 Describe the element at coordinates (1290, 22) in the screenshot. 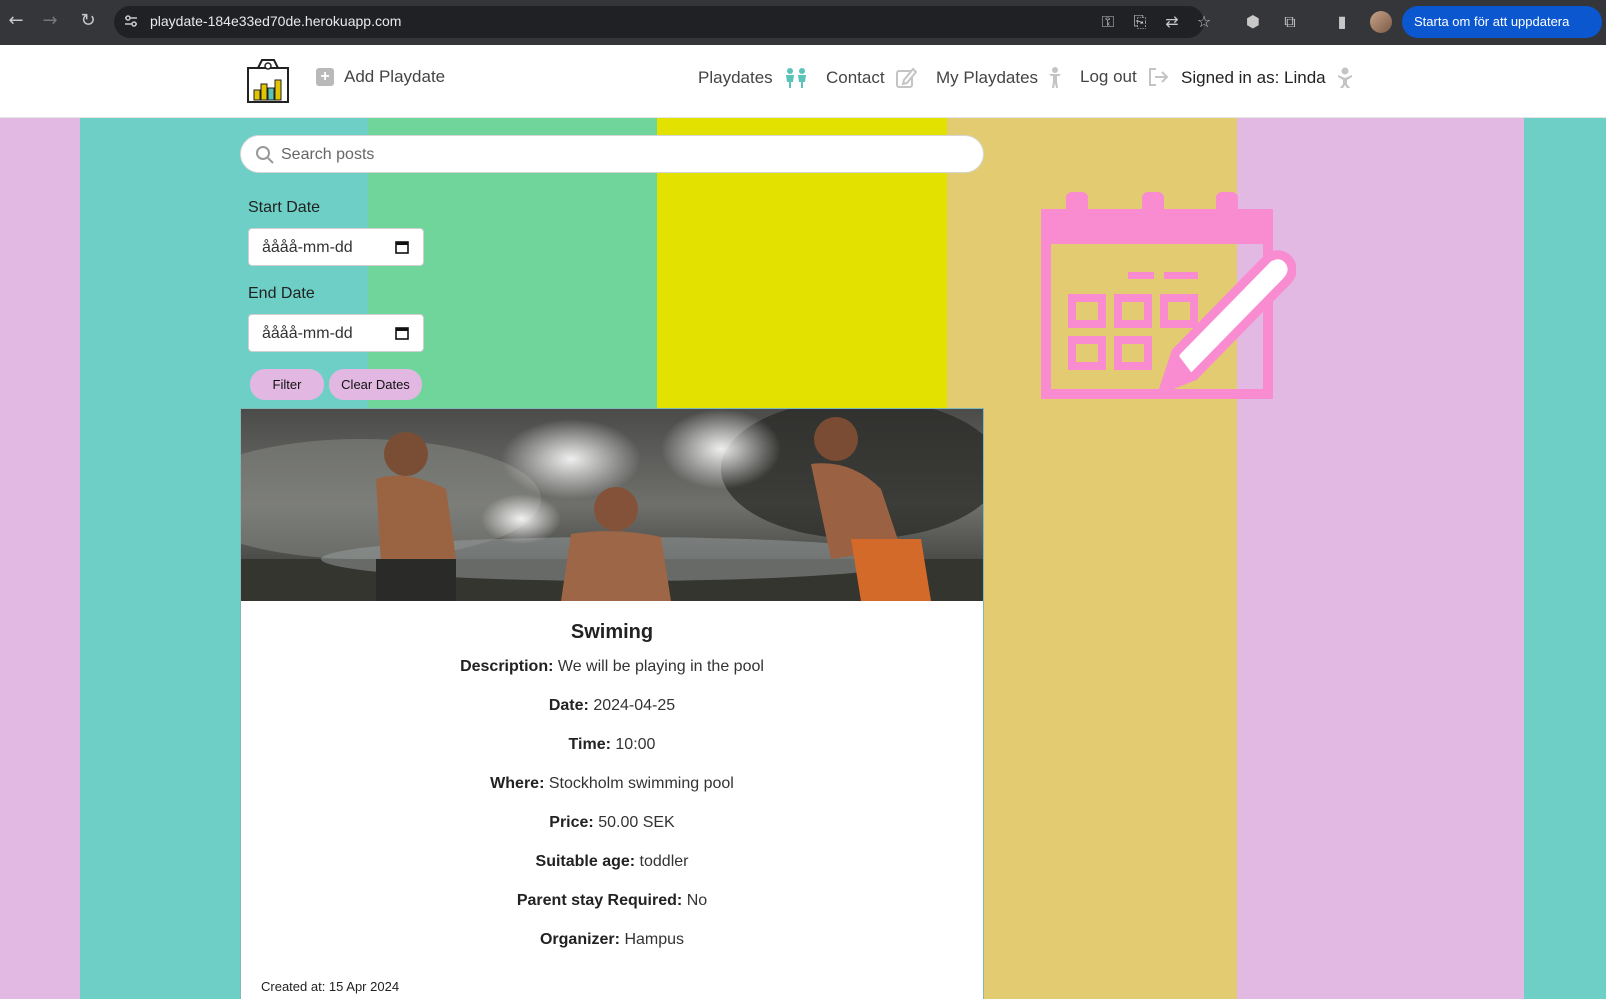

I see `puzzle-icon: ⧉` at that location.